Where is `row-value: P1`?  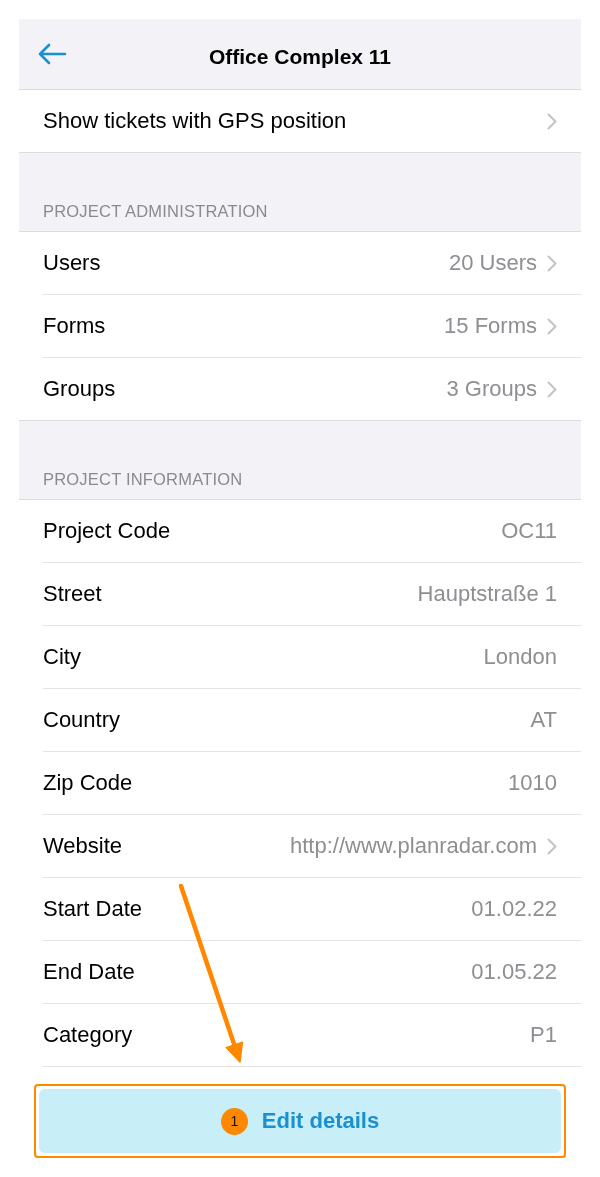
row-value: P1 is located at coordinates (543, 1035).